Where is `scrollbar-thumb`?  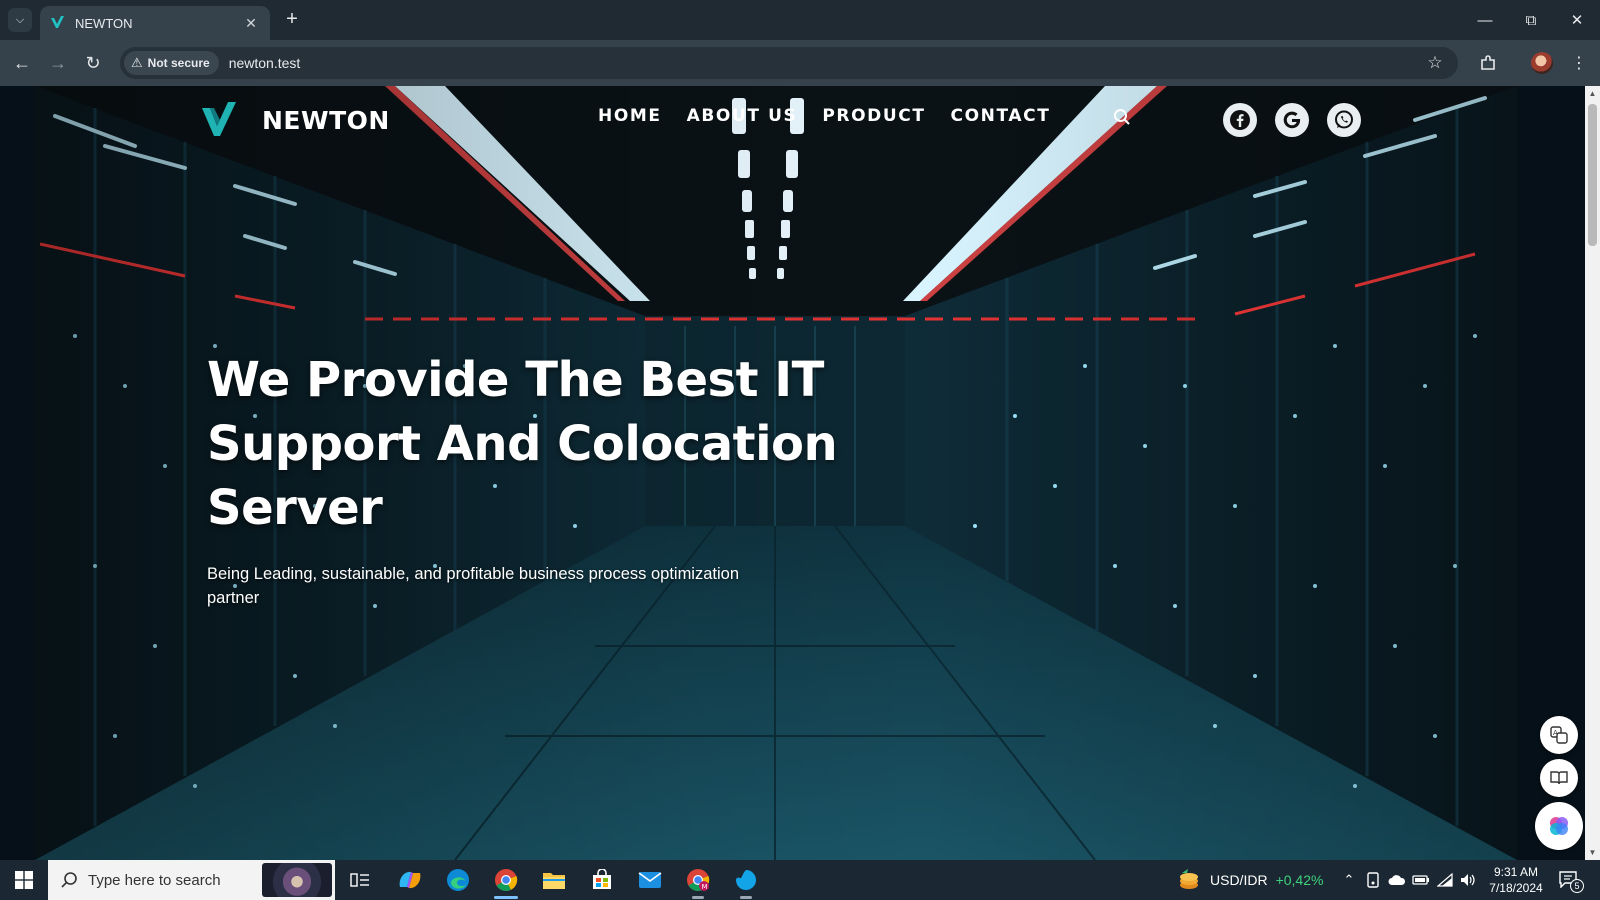 scrollbar-thumb is located at coordinates (1592, 175).